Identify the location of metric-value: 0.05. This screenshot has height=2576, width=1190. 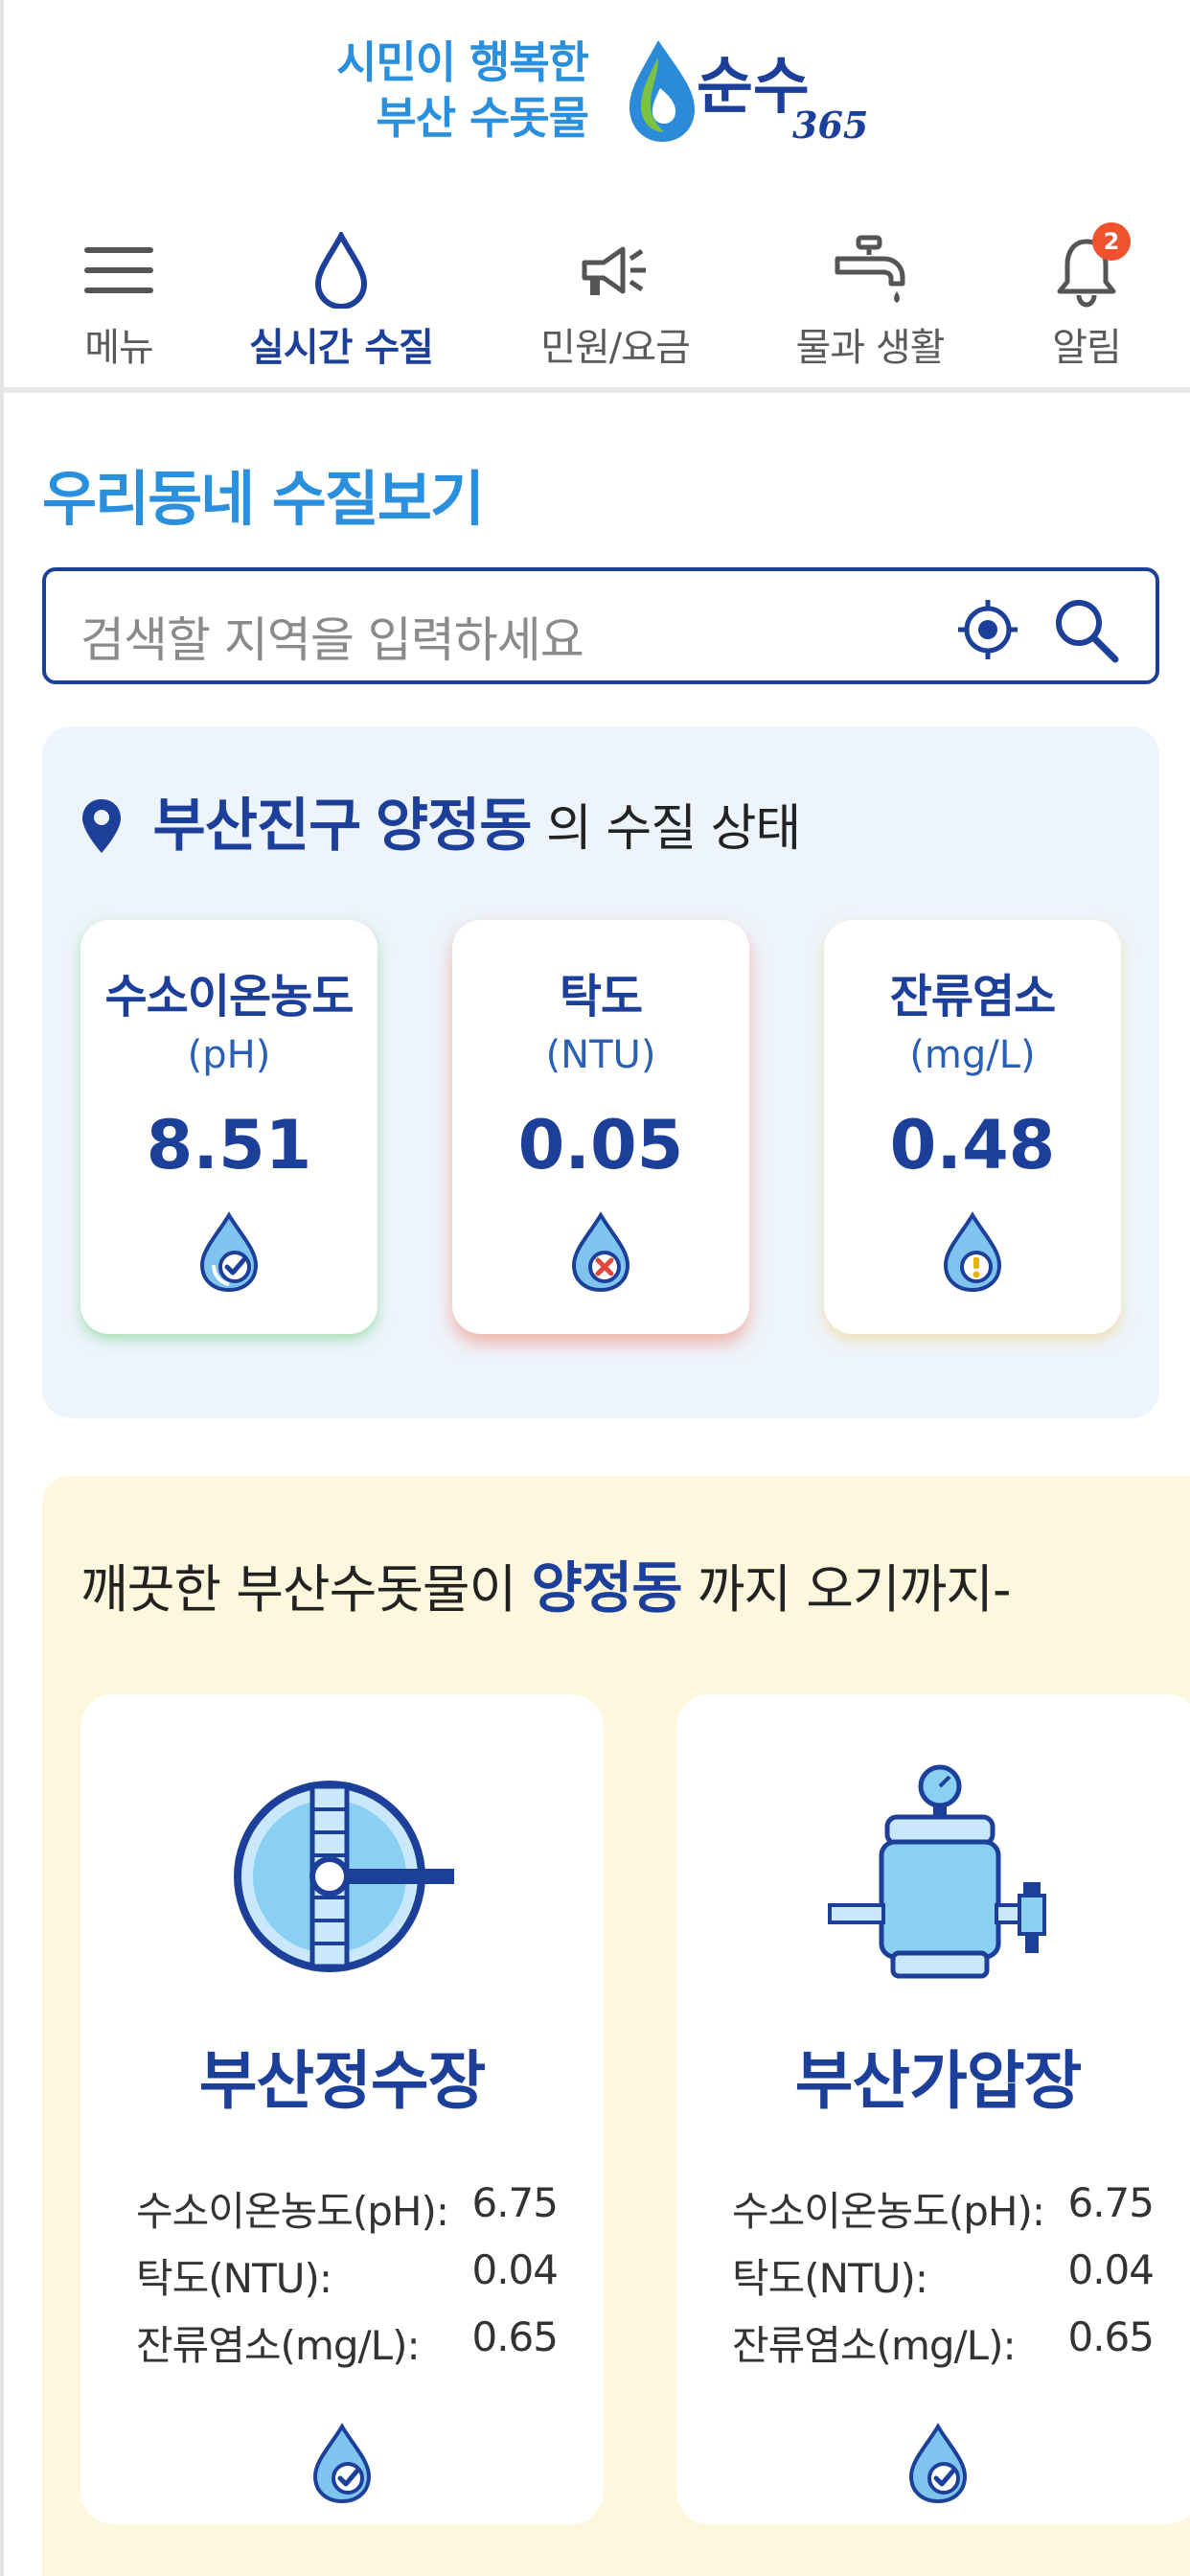
(601, 1145).